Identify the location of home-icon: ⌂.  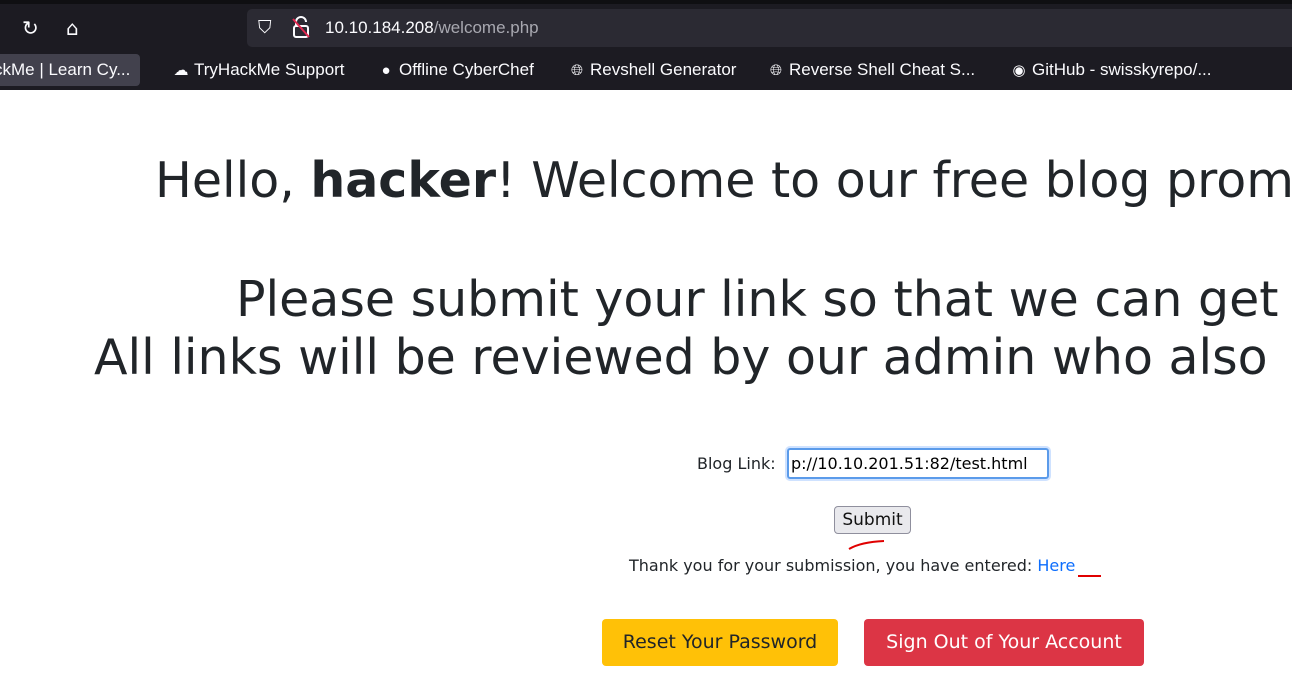
(72, 28).